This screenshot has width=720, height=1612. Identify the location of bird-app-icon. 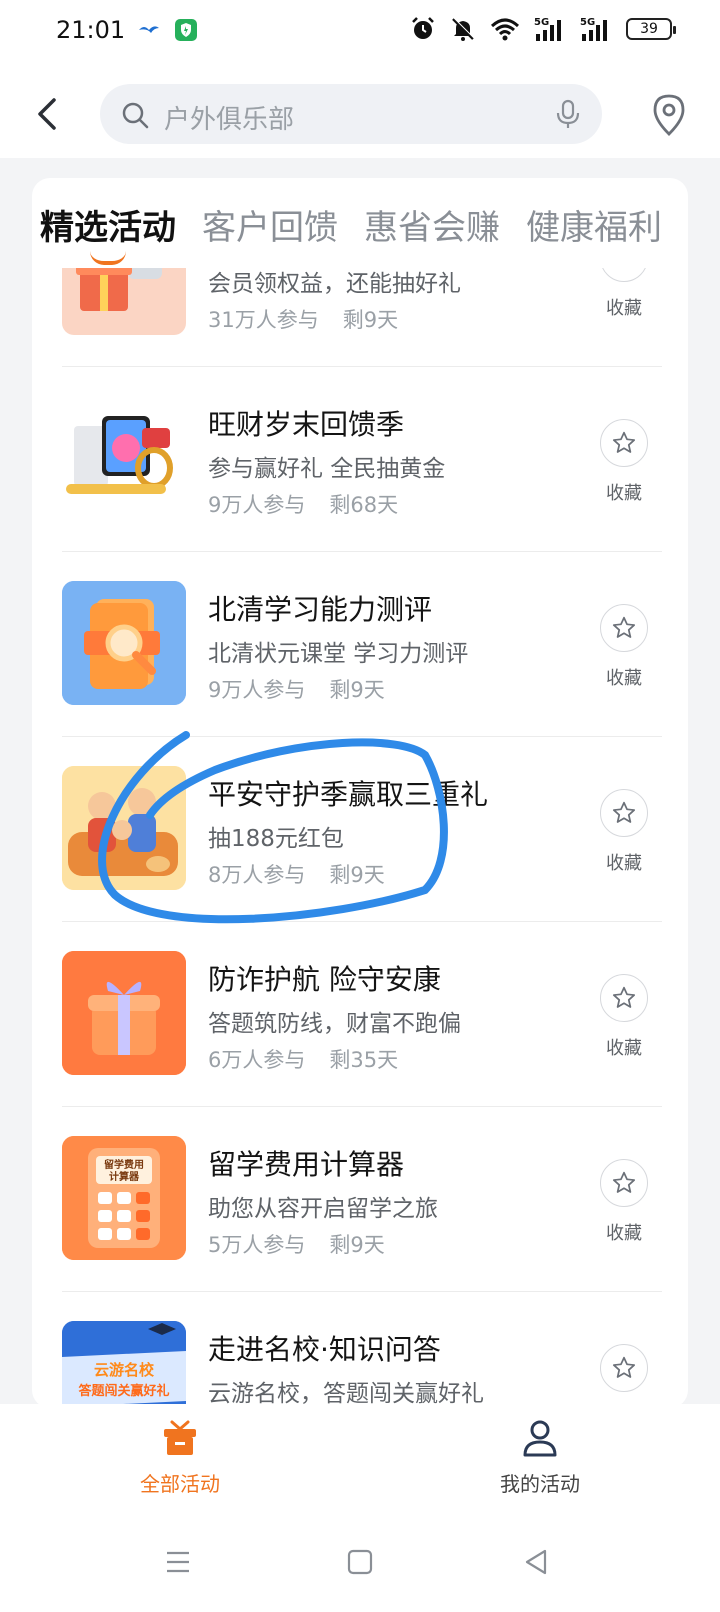
(149, 29).